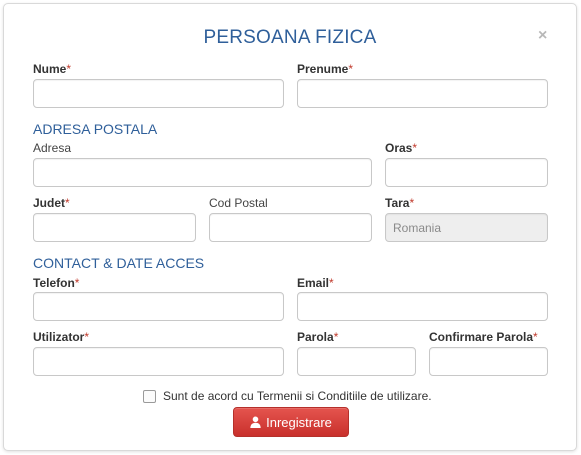 Image resolution: width=581 pixels, height=455 pixels. I want to click on email-input, so click(422, 306).